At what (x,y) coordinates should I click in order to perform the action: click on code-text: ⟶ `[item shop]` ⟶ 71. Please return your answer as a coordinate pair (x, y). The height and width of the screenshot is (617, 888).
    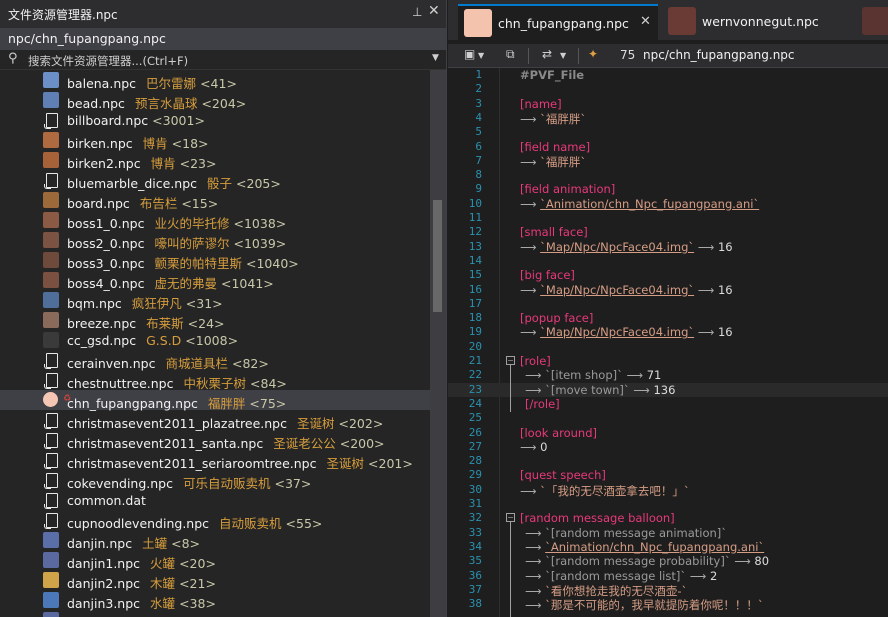
    Looking at the image, I should click on (593, 375).